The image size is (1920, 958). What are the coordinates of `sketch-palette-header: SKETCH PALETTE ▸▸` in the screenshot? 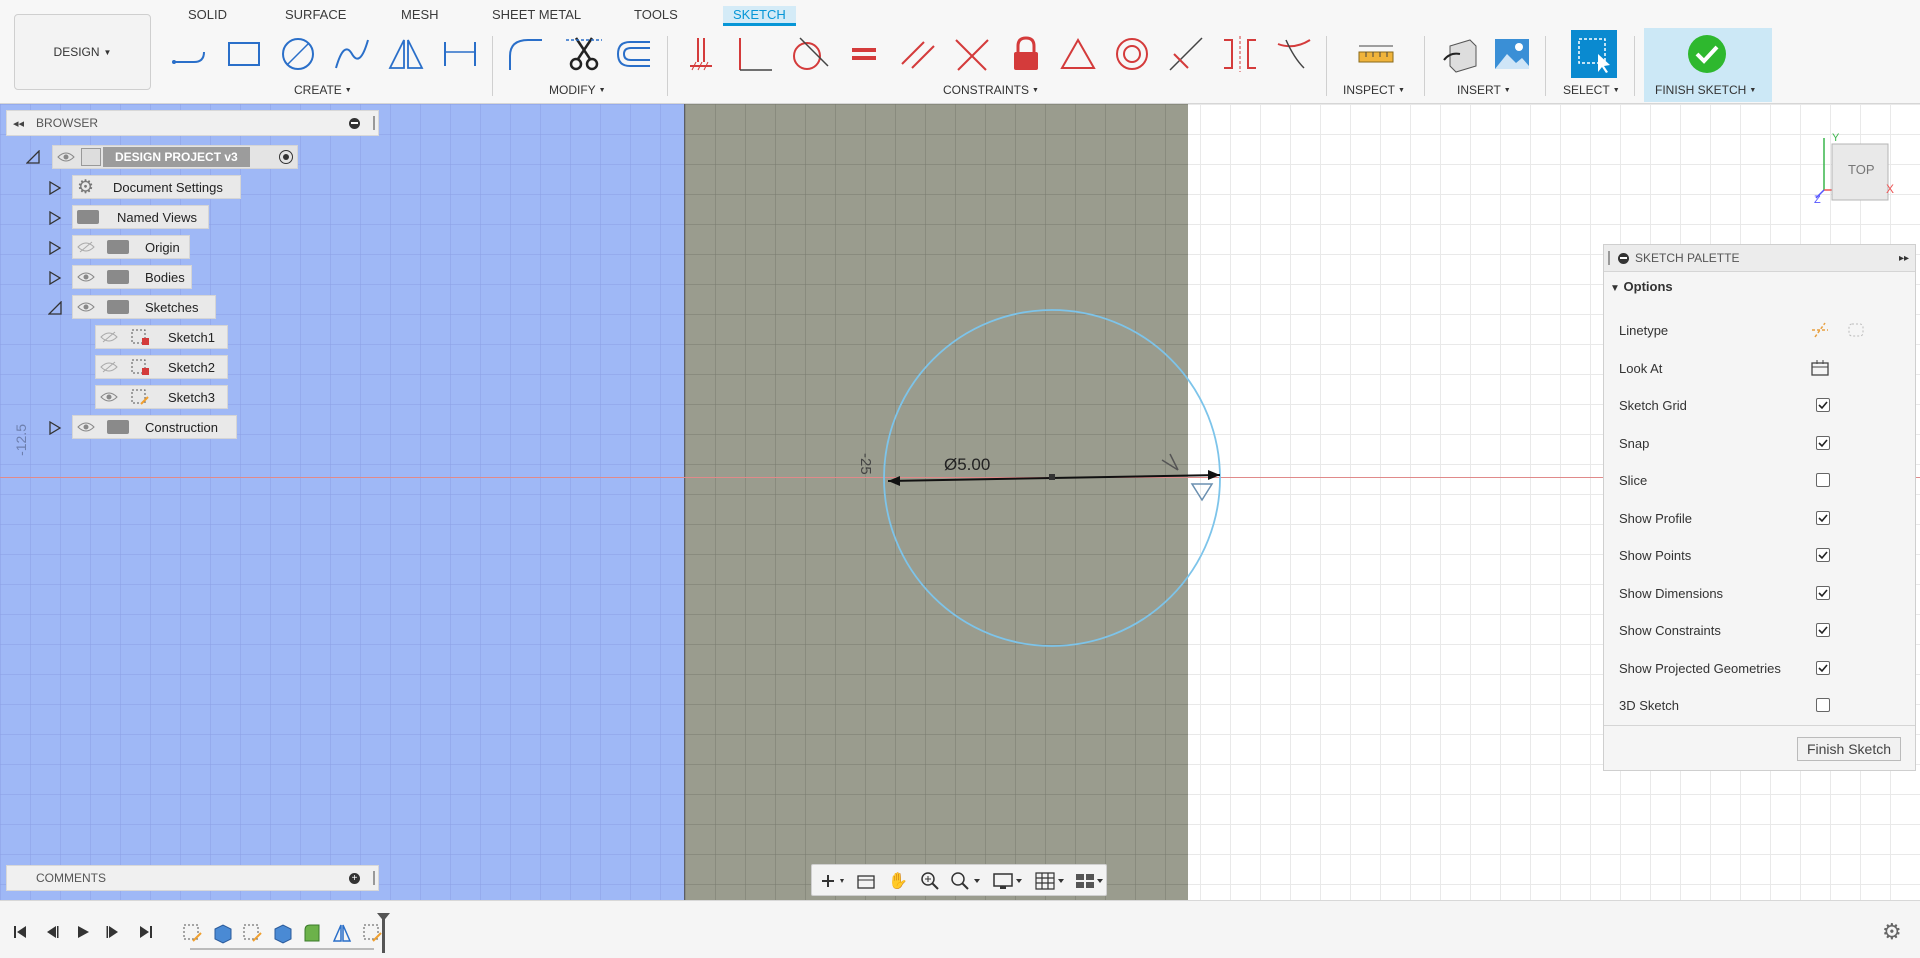 It's located at (1759, 258).